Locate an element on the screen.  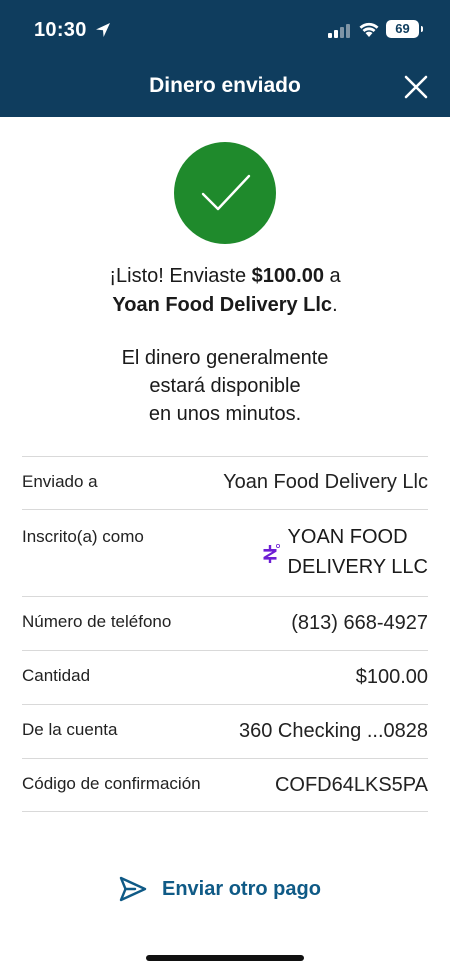
message-amount: $100.00 is located at coordinates (287, 276).